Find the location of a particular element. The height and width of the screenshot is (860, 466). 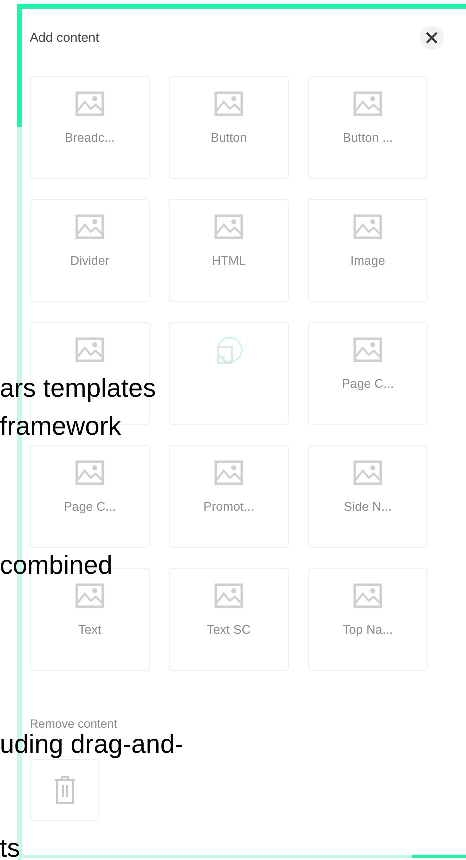

tile-label: Divider is located at coordinates (90, 261).